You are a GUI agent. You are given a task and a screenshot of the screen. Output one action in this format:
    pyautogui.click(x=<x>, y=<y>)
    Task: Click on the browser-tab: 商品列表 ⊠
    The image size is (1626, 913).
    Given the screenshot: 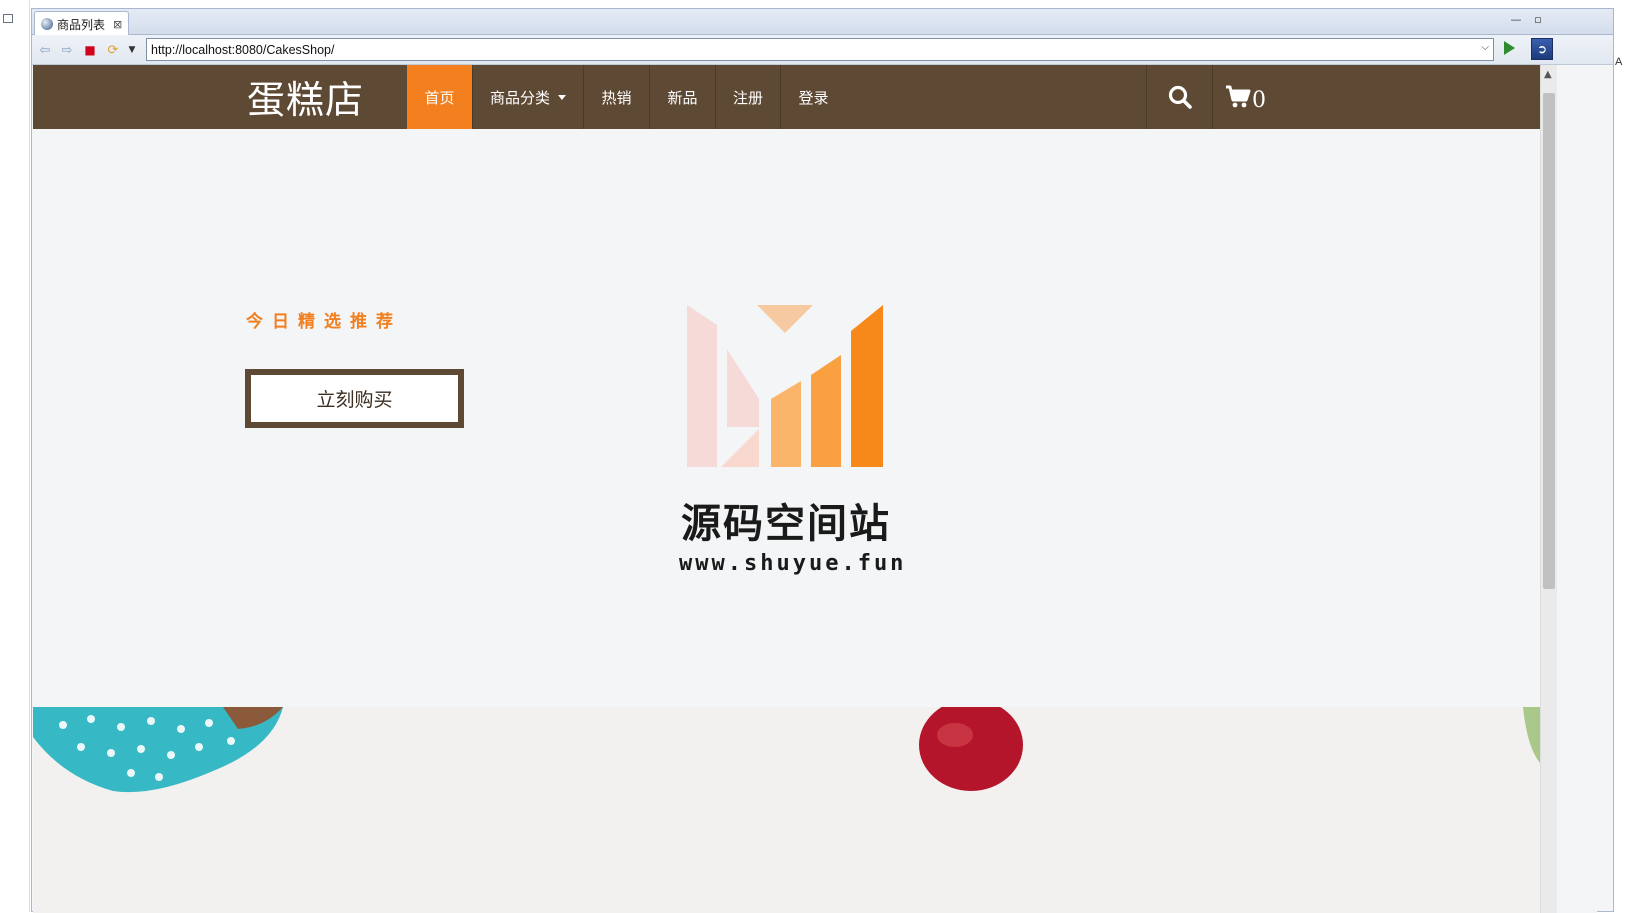 What is the action you would take?
    pyautogui.click(x=81, y=23)
    